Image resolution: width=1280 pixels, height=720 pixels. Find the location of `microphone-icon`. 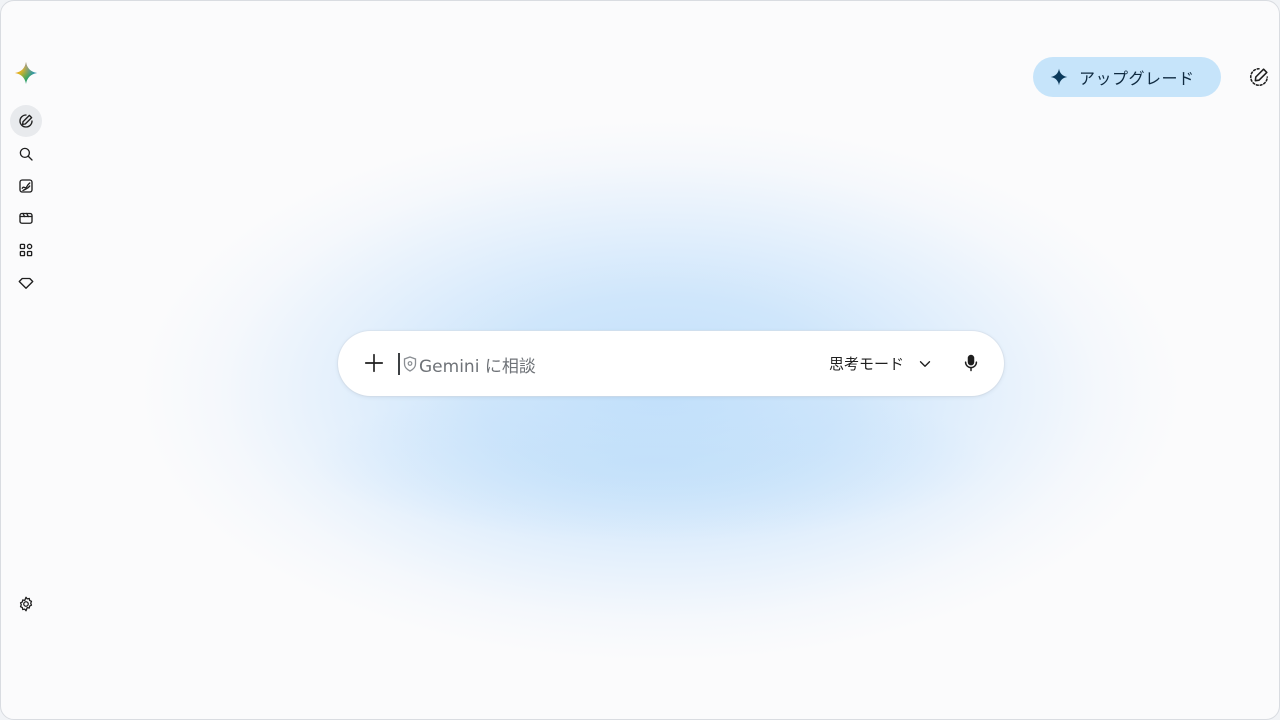

microphone-icon is located at coordinates (971, 363).